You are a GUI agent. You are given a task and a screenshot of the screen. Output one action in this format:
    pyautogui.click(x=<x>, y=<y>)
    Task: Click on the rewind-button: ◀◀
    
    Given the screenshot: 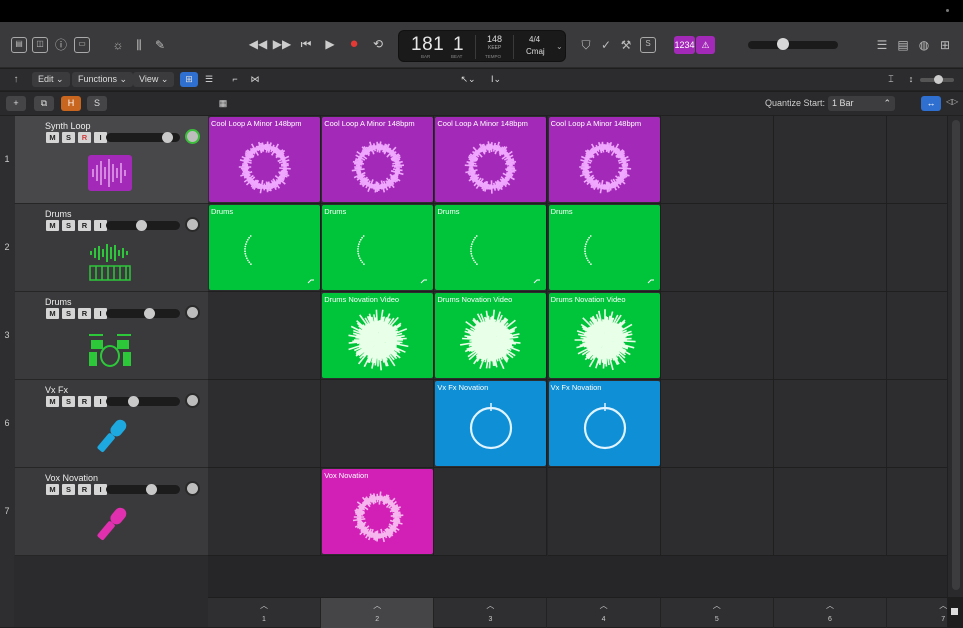 What is the action you would take?
    pyautogui.click(x=258, y=44)
    